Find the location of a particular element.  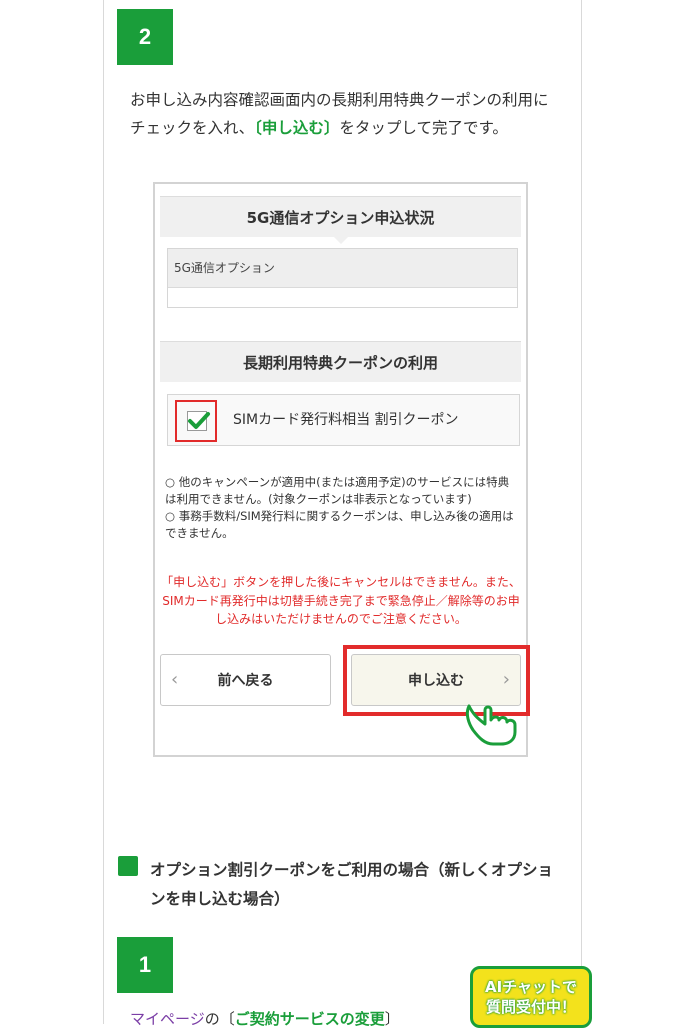

bottom-middle-text: の〔 is located at coordinates (219, 1019).